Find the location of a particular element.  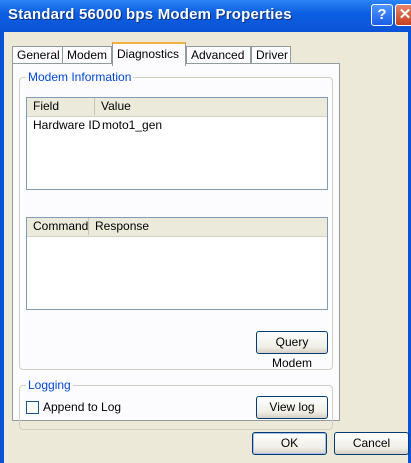

cancel-button: Cancel is located at coordinates (371, 443).